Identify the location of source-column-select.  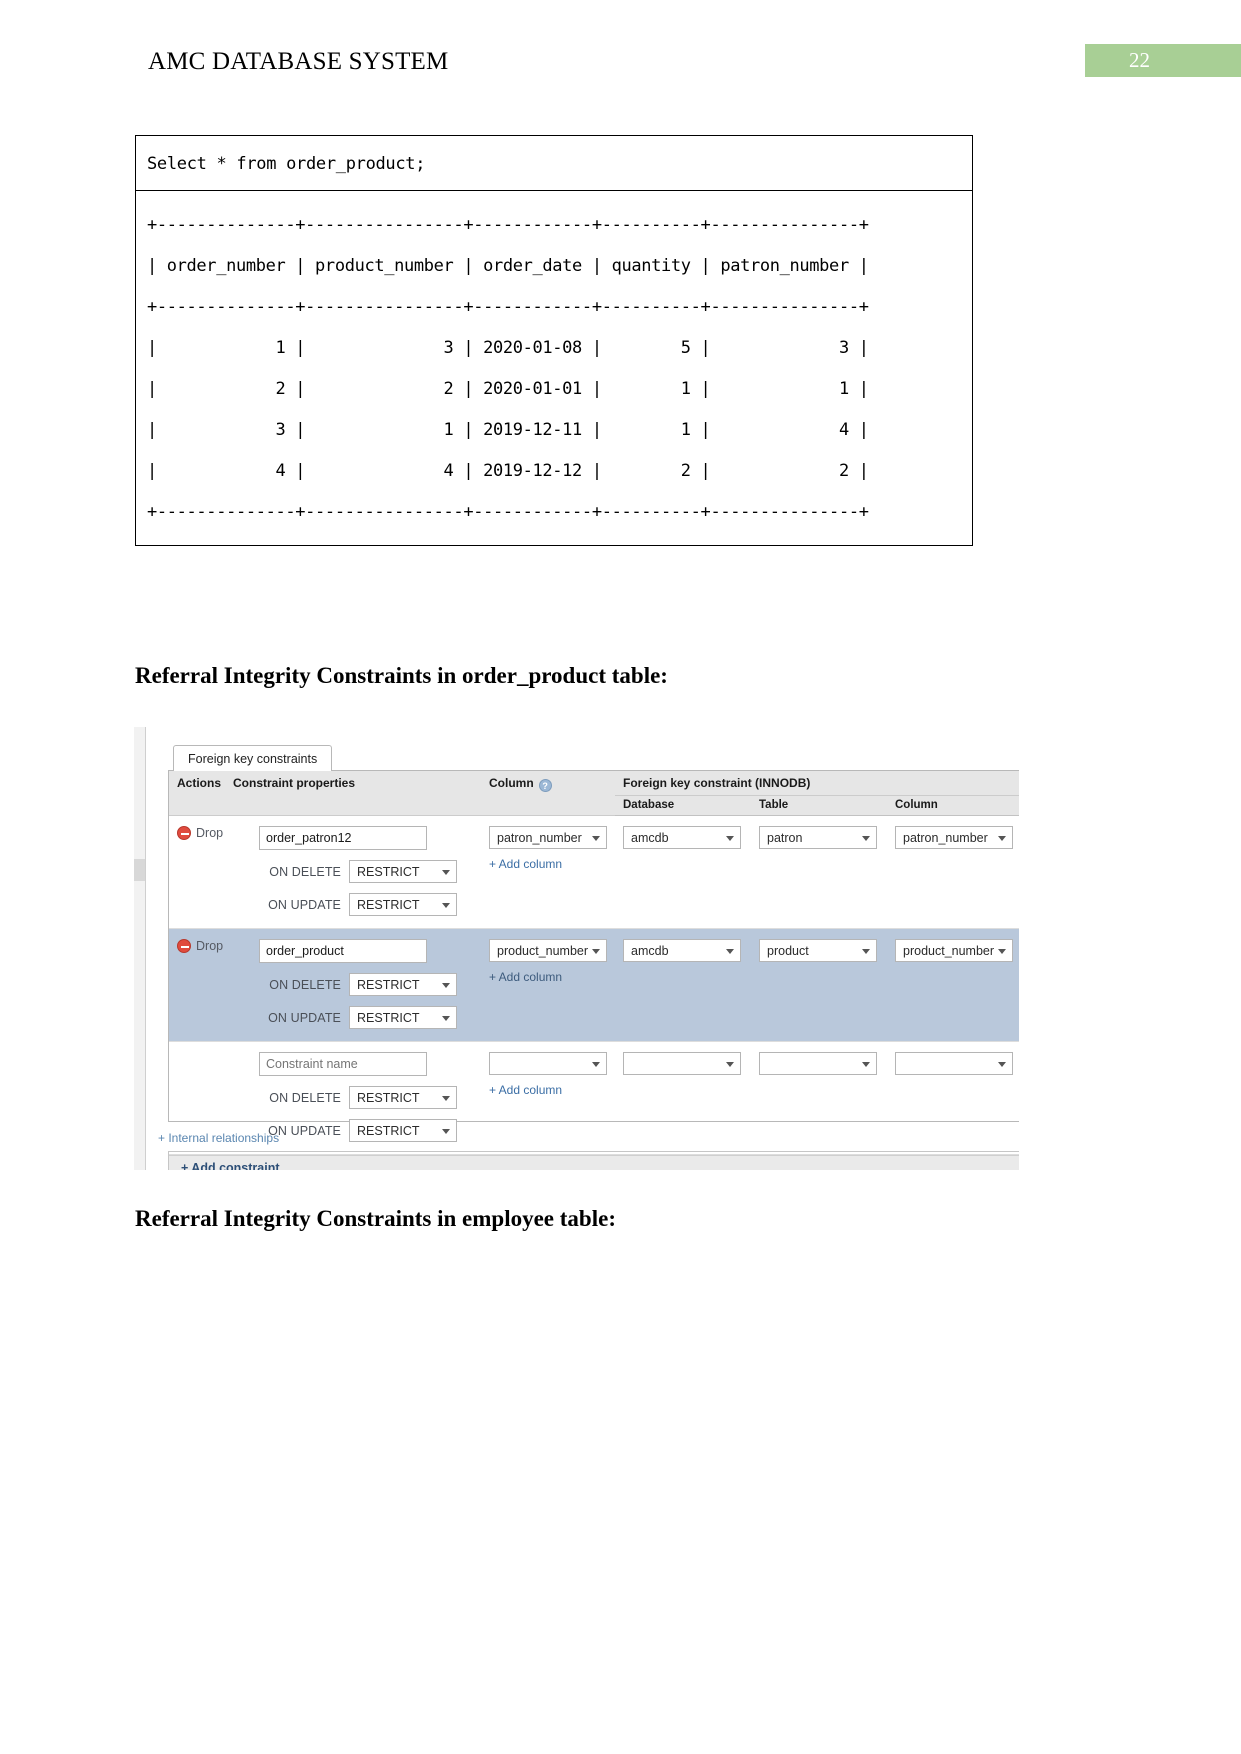
(548, 1063).